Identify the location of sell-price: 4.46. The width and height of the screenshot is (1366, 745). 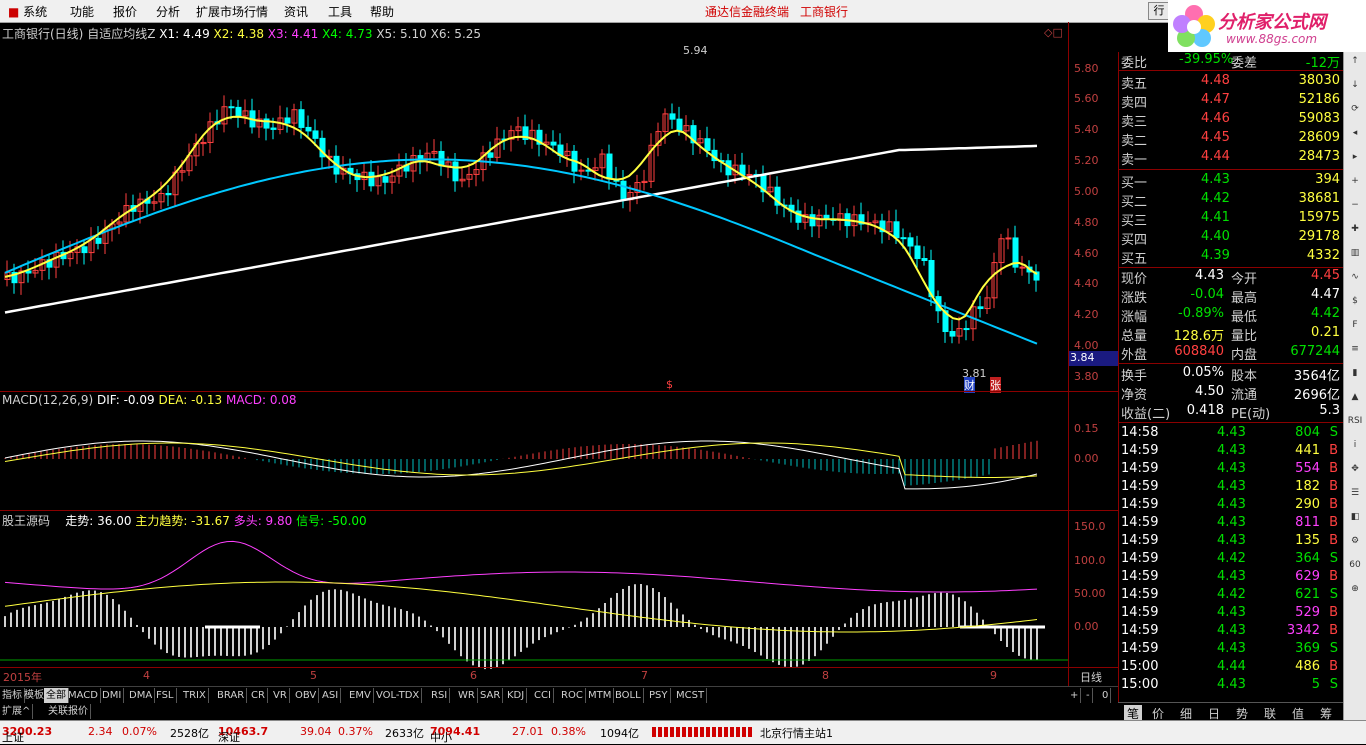
(1215, 118).